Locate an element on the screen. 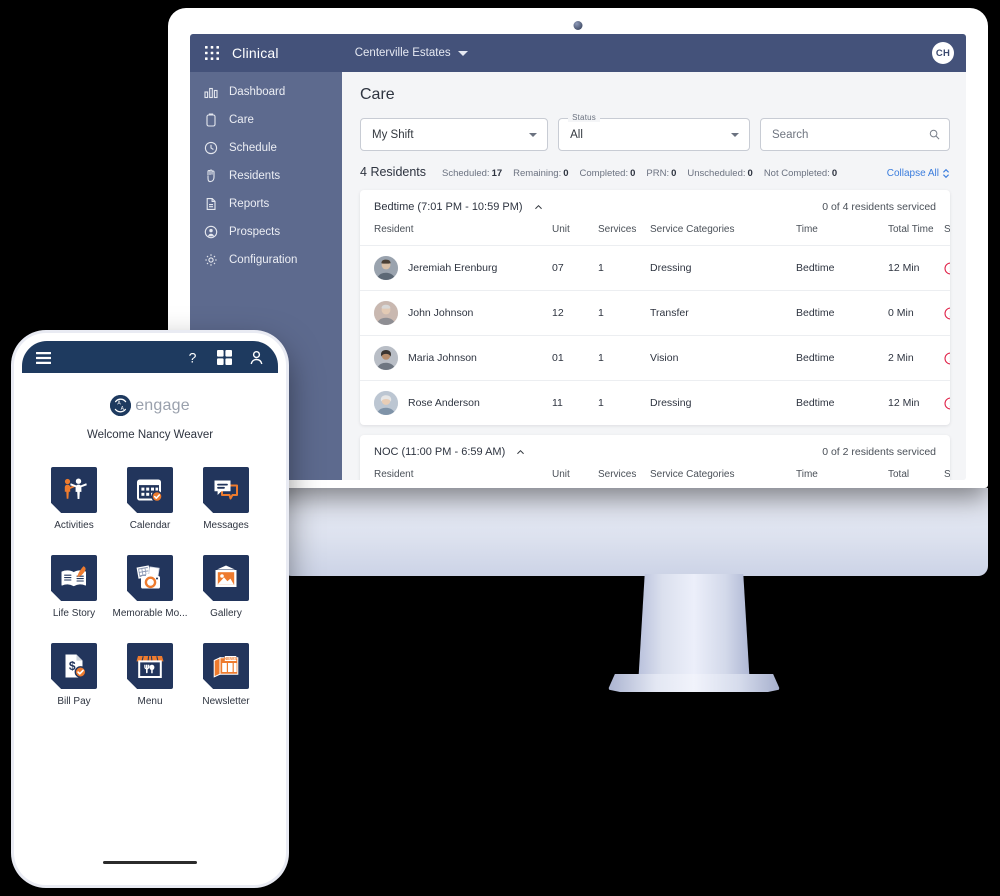 This screenshot has width=1000, height=896. col-unit: Unit is located at coordinates (561, 474).